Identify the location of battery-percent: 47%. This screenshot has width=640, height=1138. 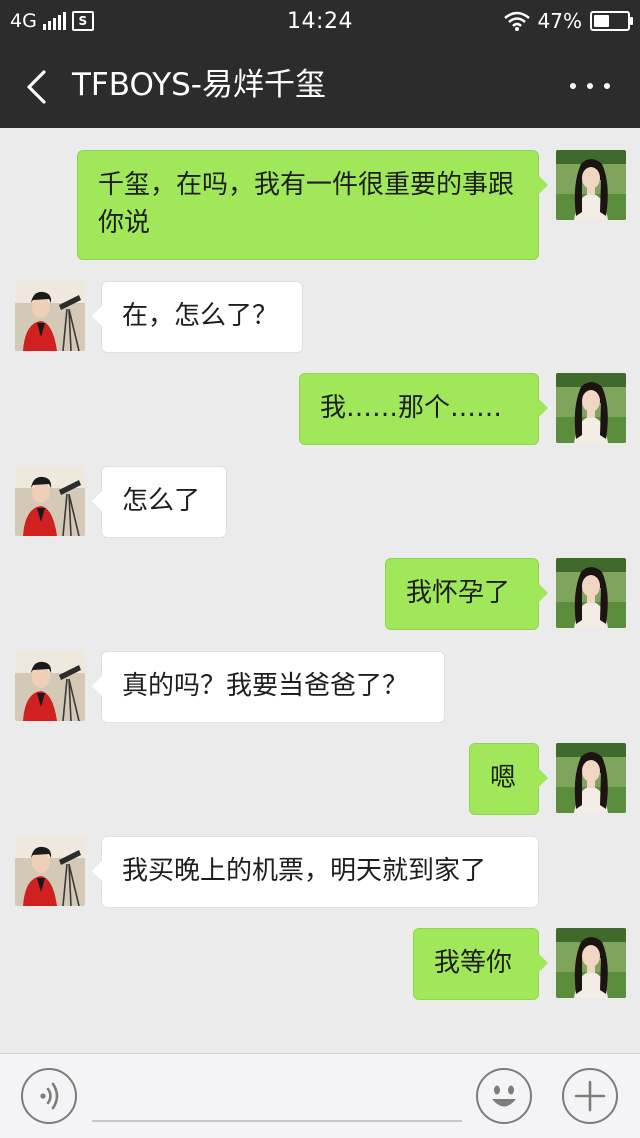
(559, 21).